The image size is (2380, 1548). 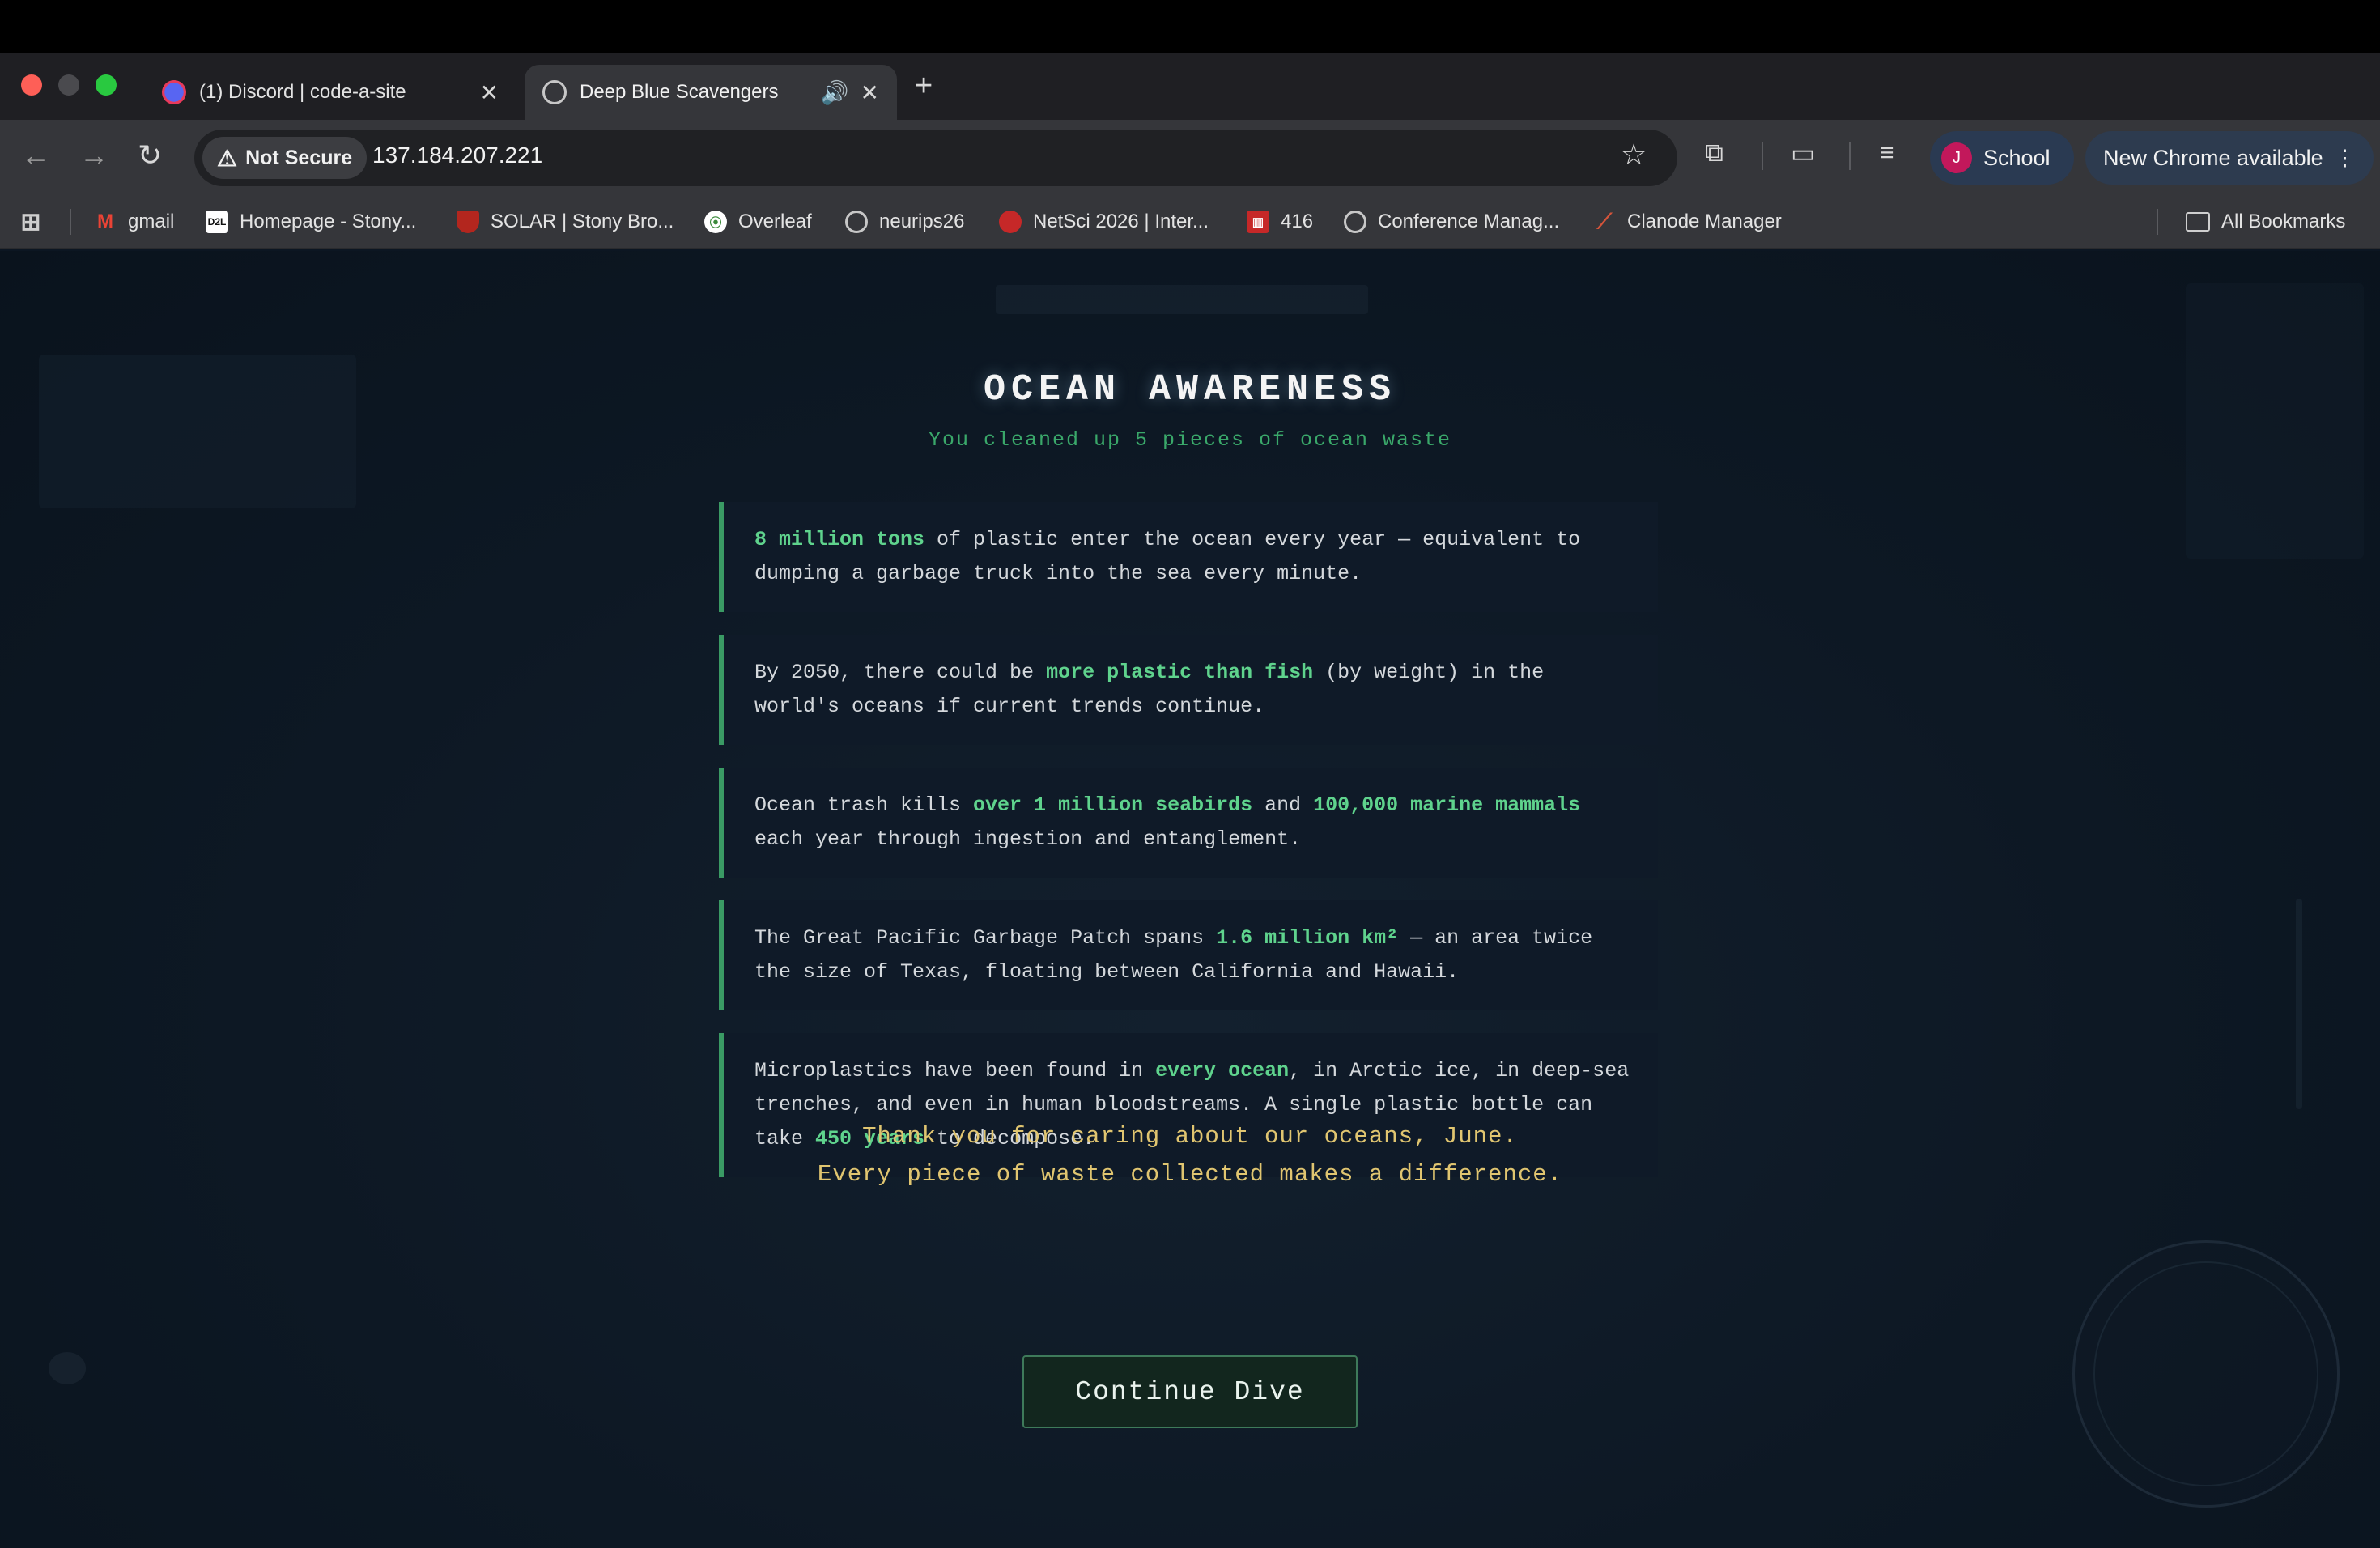 What do you see at coordinates (106, 85) in the screenshot?
I see `maximize-window-button` at bounding box center [106, 85].